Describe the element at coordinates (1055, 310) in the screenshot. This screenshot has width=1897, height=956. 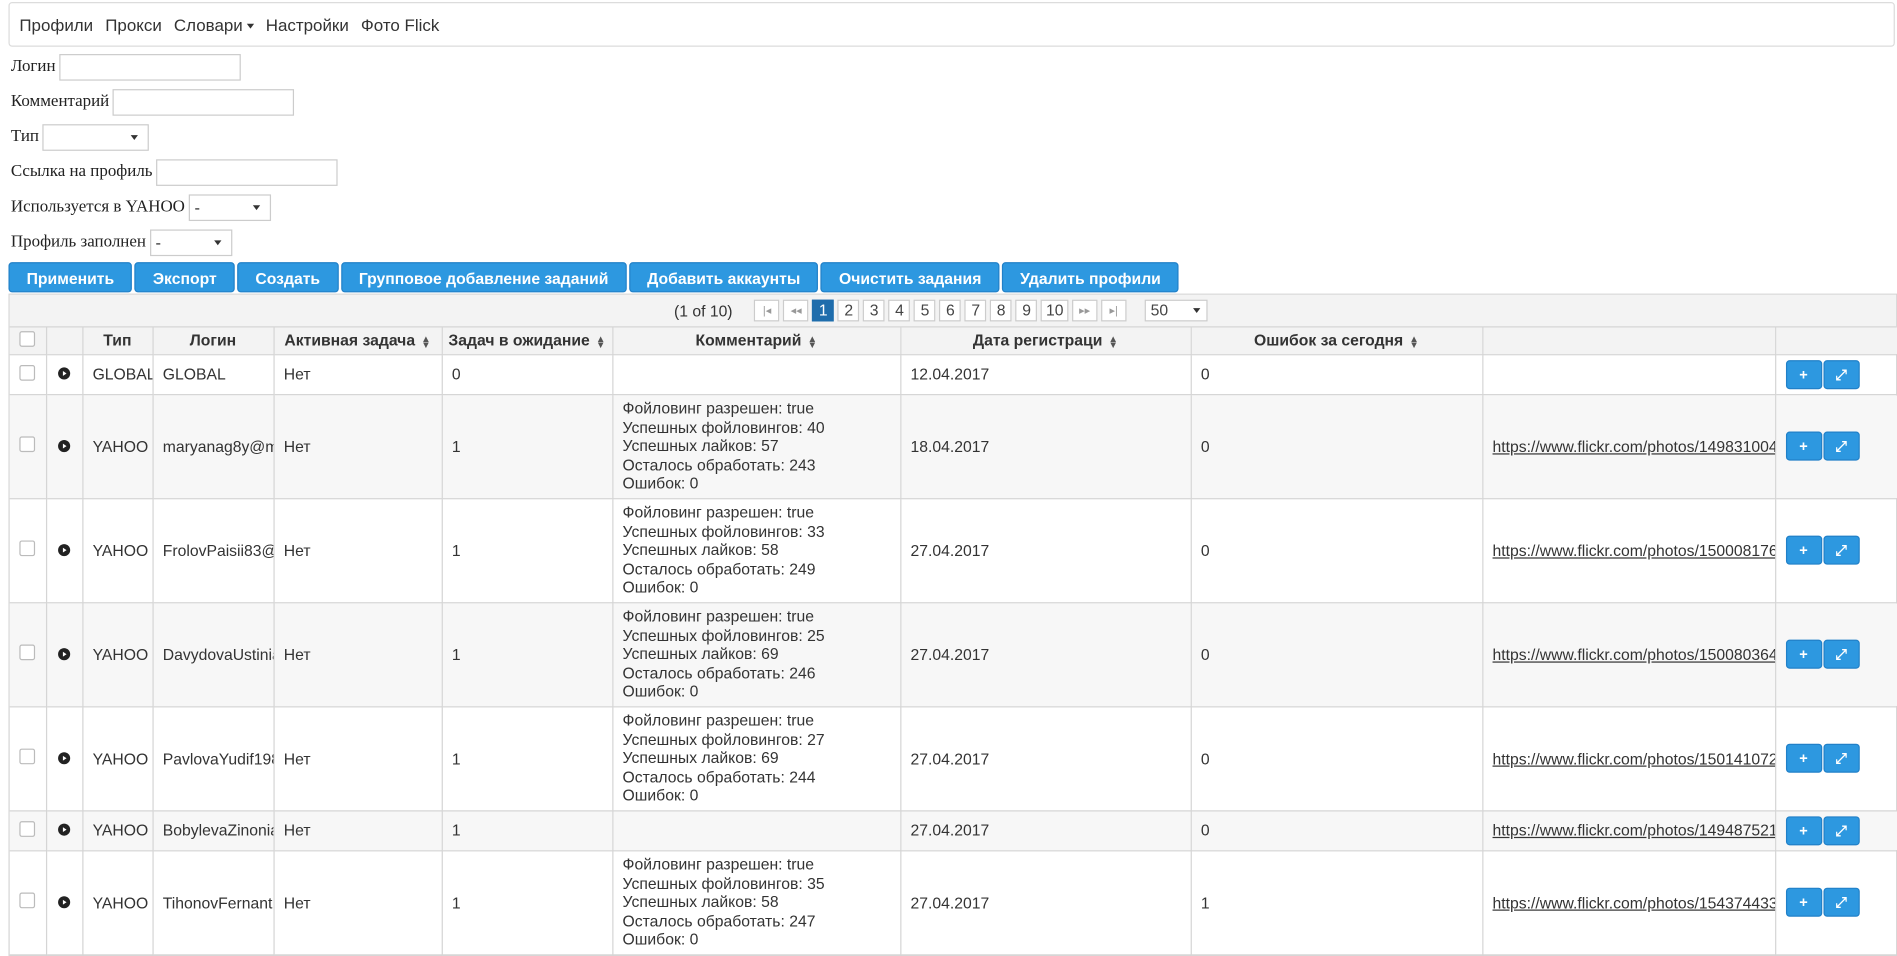
I see `page-10-button: 10` at that location.